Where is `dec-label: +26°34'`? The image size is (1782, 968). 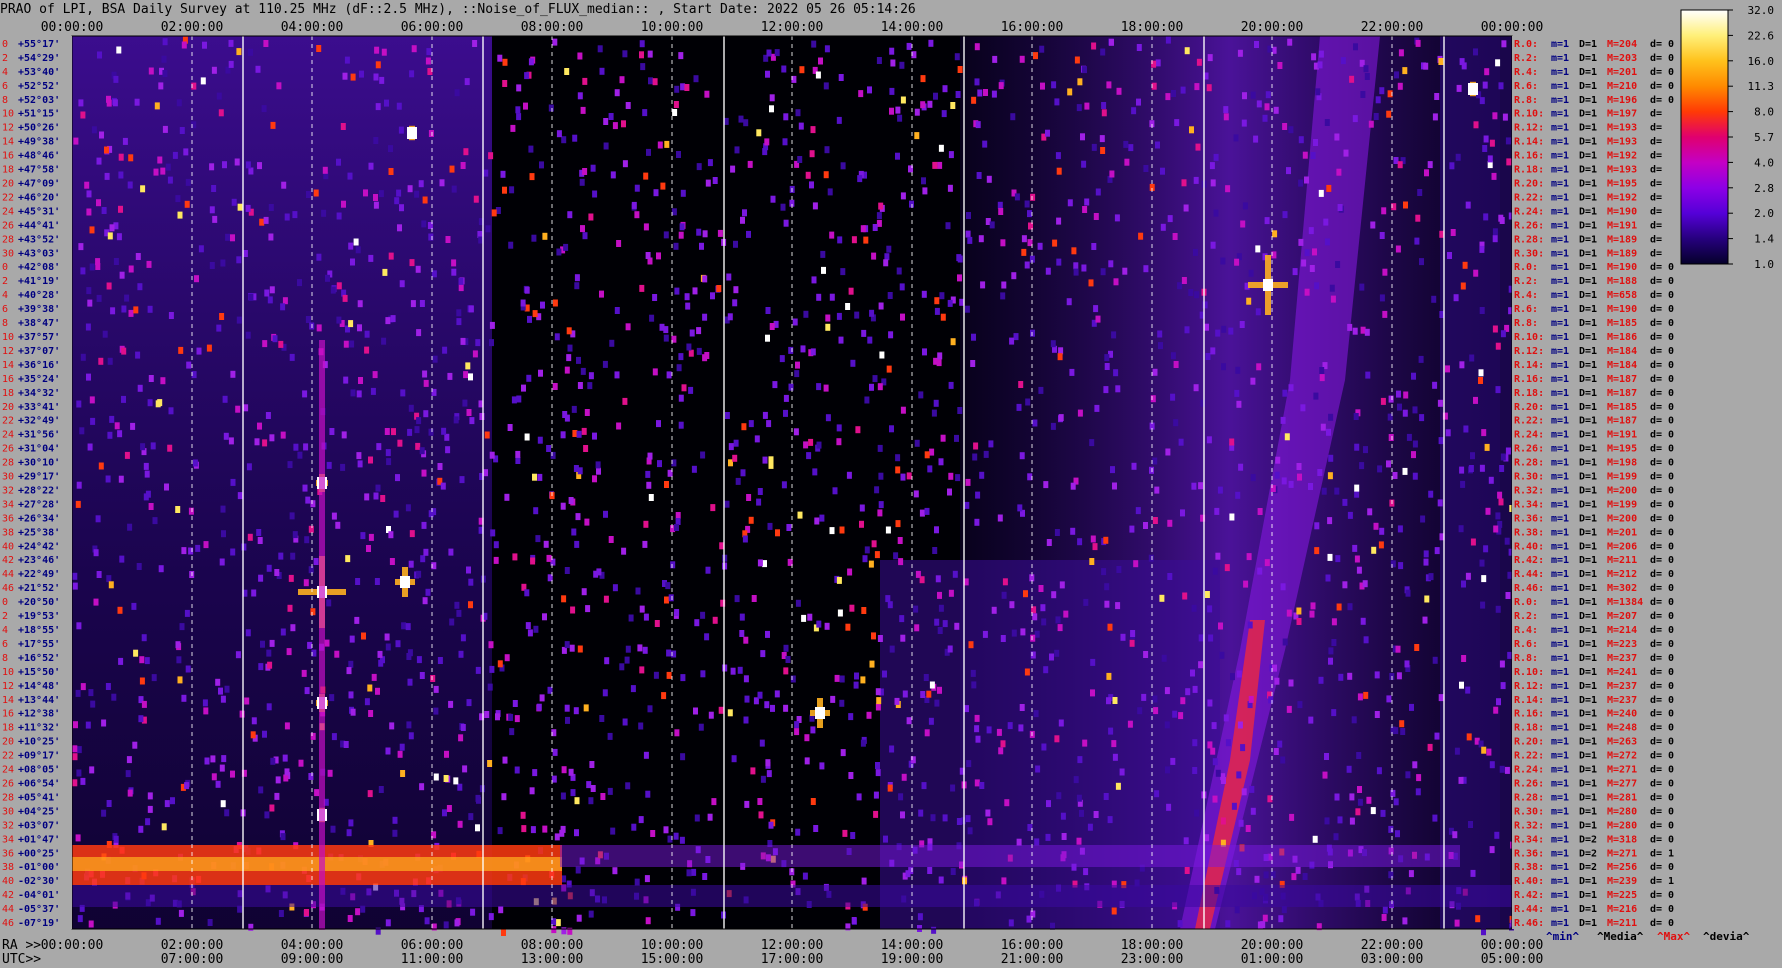
dec-label: +26°34' is located at coordinates (39, 518).